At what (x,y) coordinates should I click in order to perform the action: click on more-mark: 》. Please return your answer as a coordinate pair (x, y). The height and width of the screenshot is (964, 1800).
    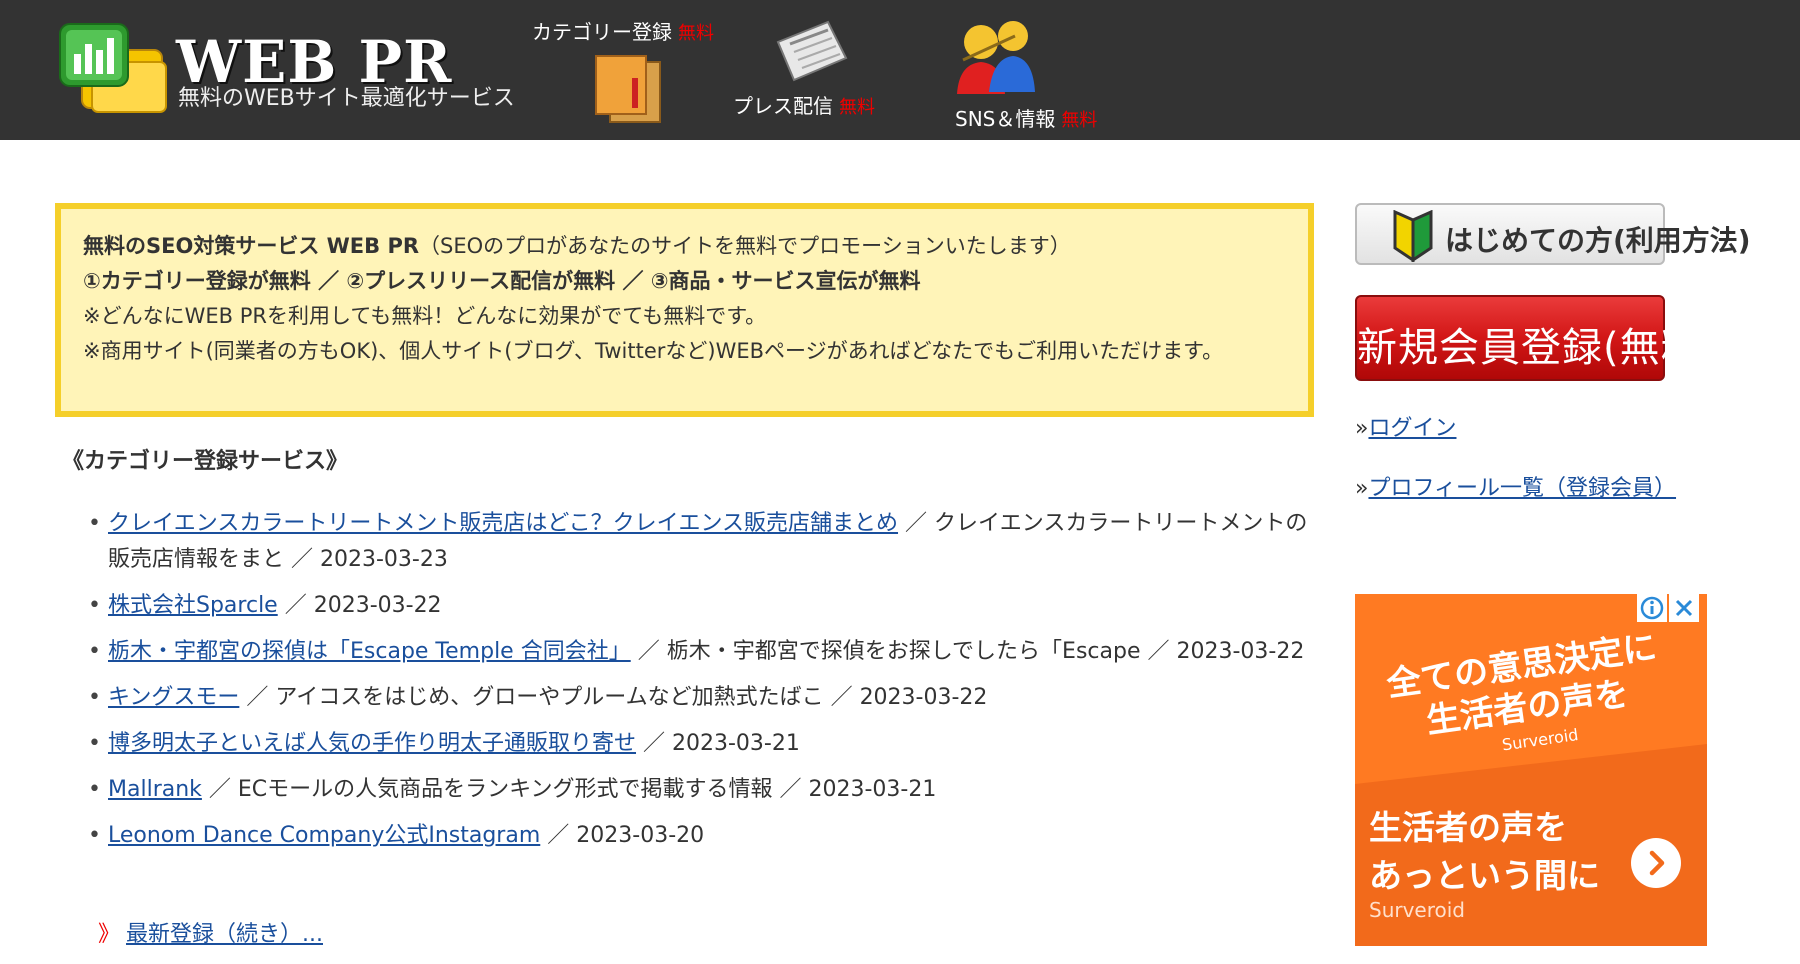
    Looking at the image, I should click on (109, 934).